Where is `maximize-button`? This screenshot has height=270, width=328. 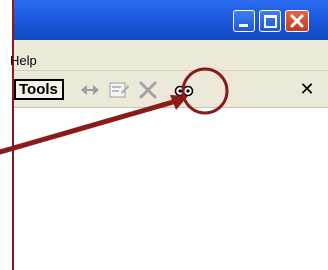
maximize-button is located at coordinates (270, 21).